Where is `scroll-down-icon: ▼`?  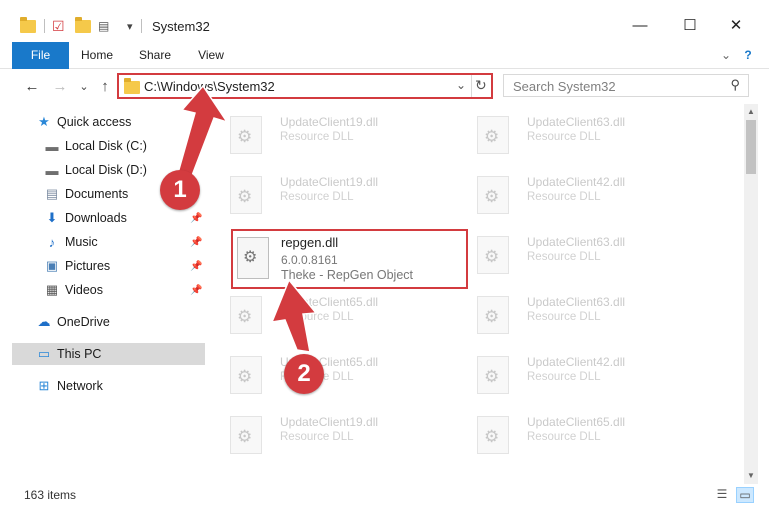 scroll-down-icon: ▼ is located at coordinates (751, 476).